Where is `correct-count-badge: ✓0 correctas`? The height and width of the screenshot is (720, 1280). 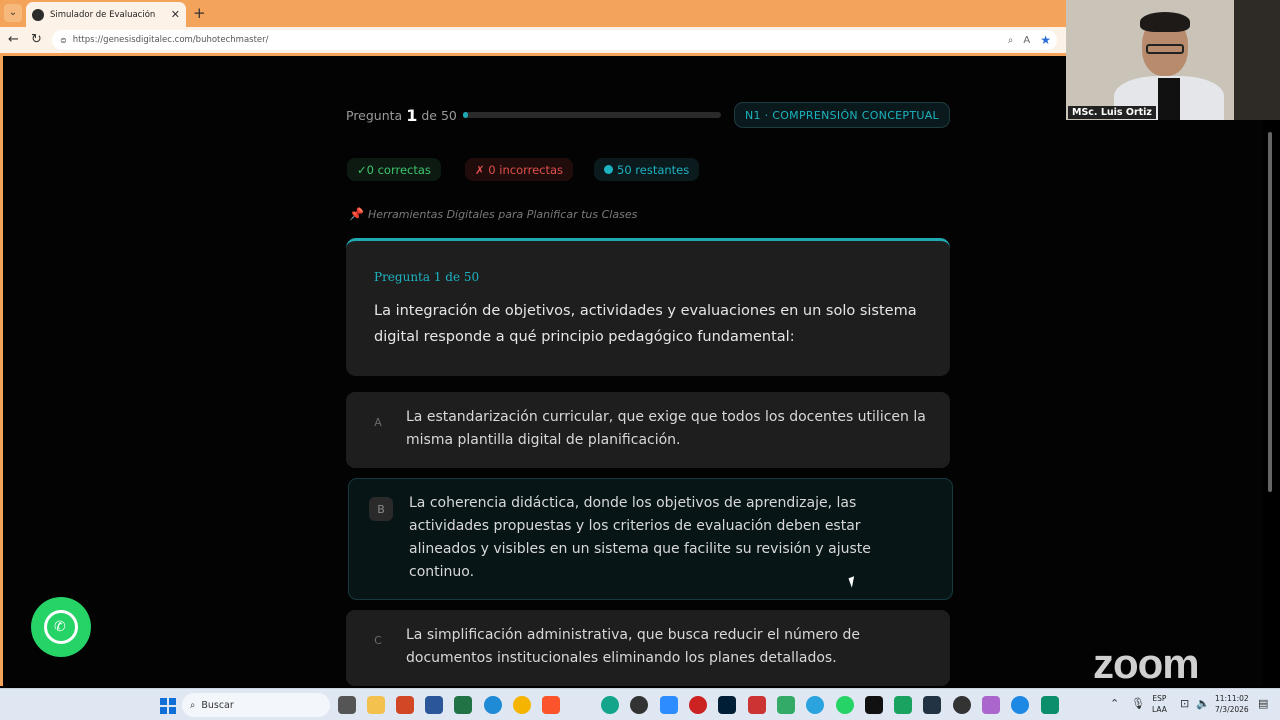 correct-count-badge: ✓0 correctas is located at coordinates (394, 169).